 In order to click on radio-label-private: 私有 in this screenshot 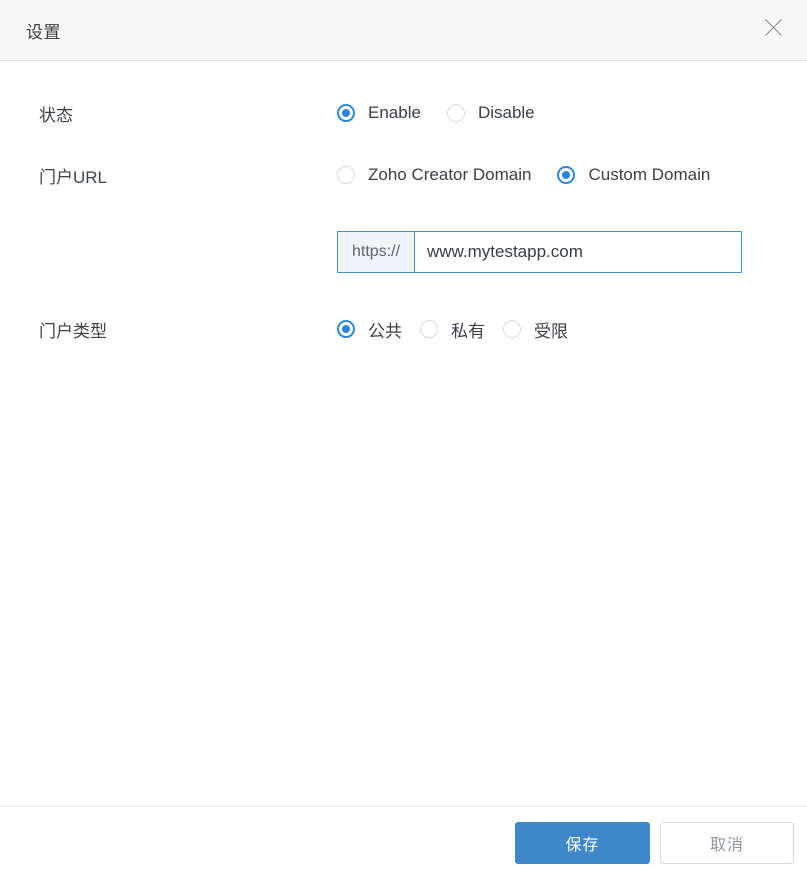, I will do `click(468, 331)`.